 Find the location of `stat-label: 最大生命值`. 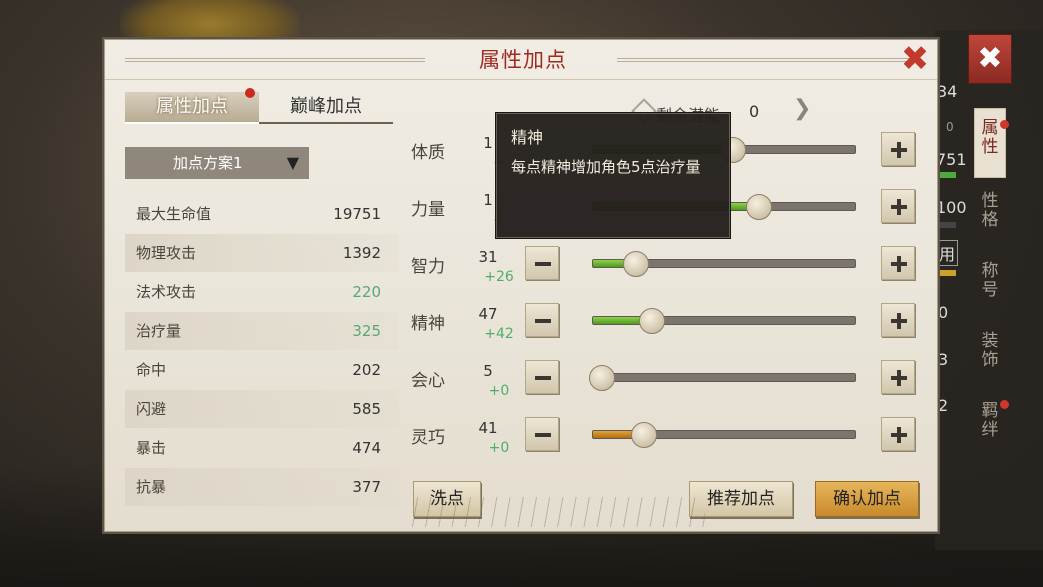

stat-label: 最大生命值 is located at coordinates (174, 214).